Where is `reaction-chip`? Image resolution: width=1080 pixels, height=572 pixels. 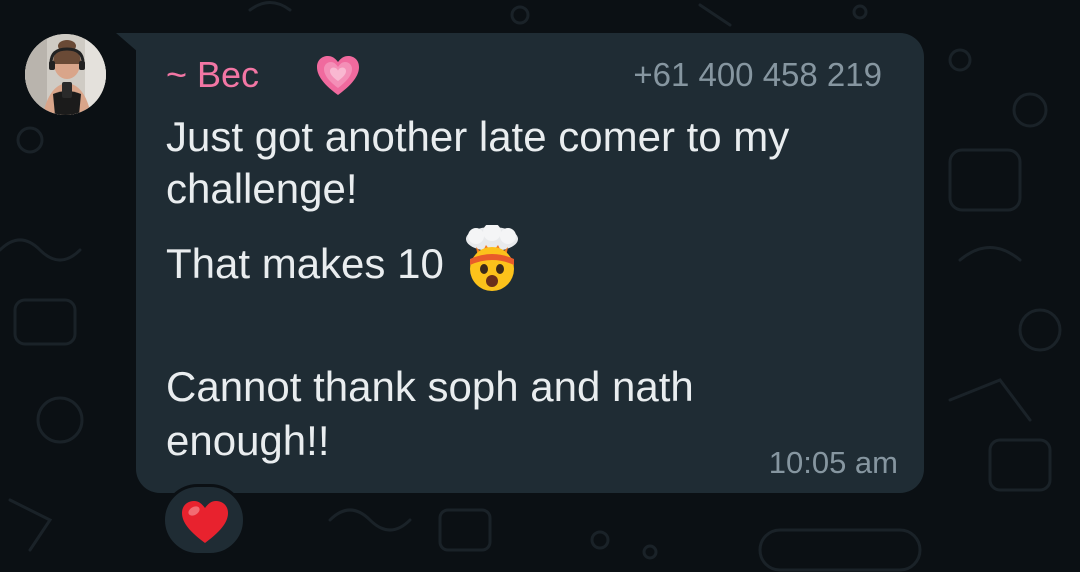
reaction-chip is located at coordinates (204, 520).